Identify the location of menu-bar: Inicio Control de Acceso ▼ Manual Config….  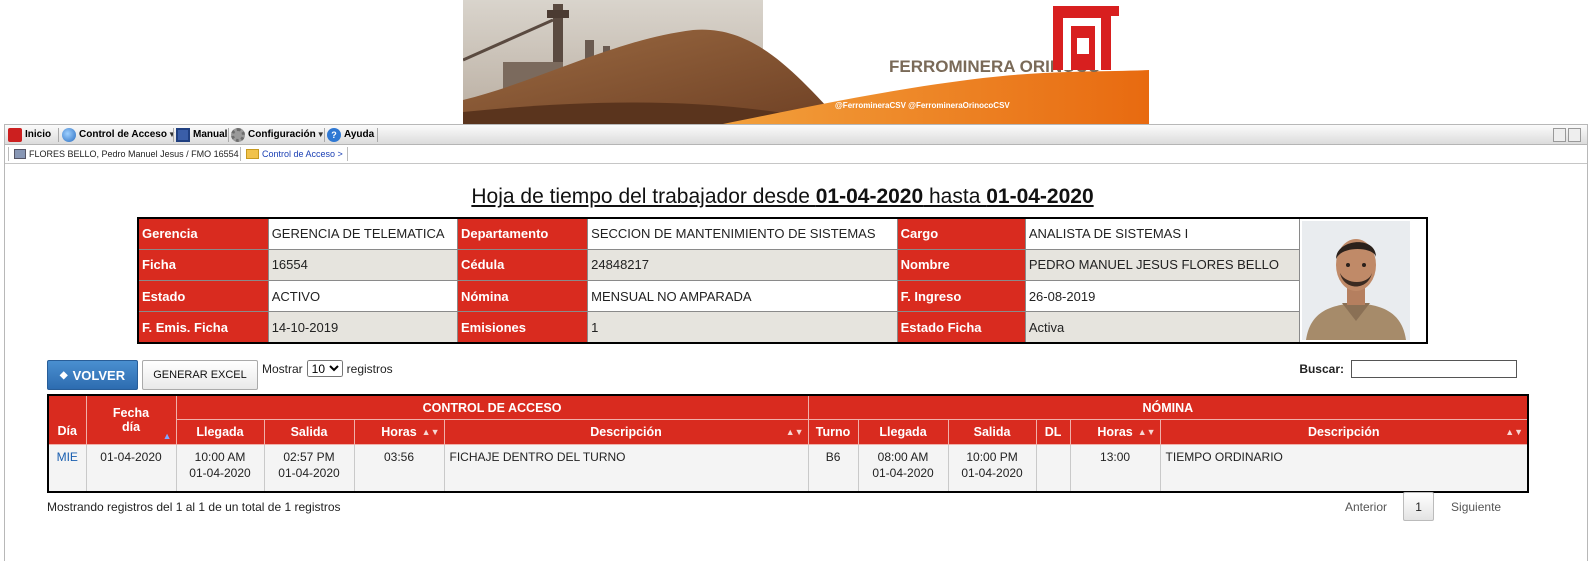
(796, 135).